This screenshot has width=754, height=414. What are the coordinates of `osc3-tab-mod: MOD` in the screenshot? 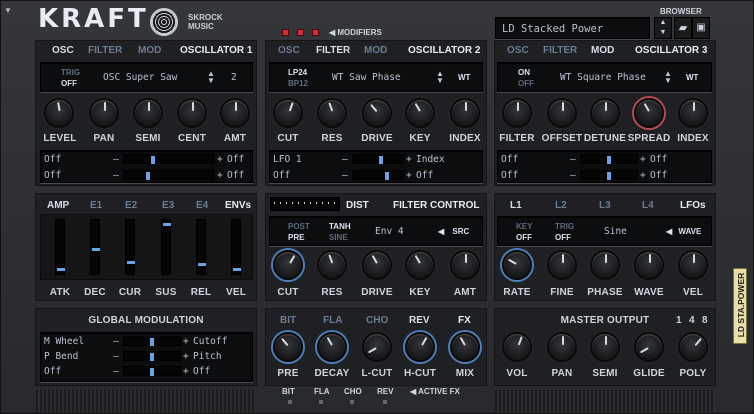 It's located at (602, 50).